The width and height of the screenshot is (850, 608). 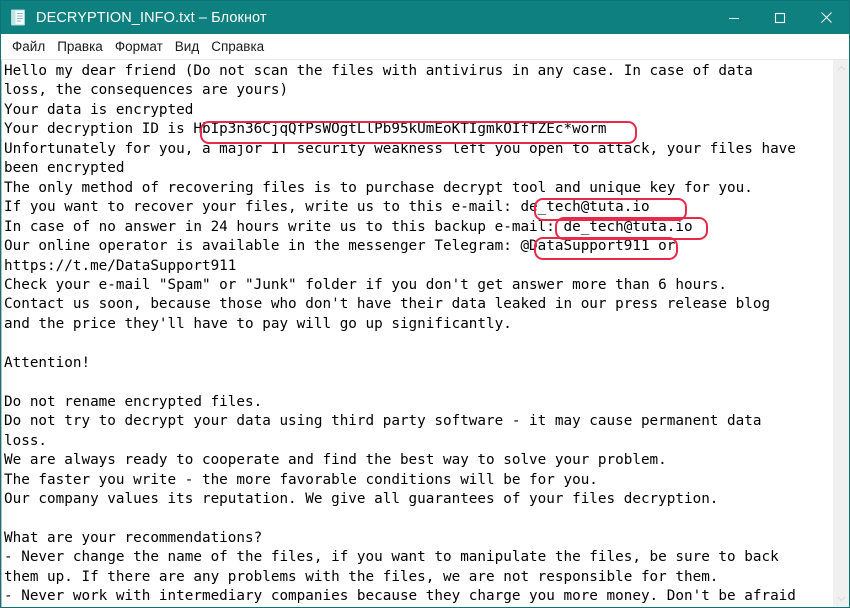 What do you see at coordinates (425, 17) in the screenshot?
I see `title-bar: DECRYPTION_INFO.txt – Блокнот` at bounding box center [425, 17].